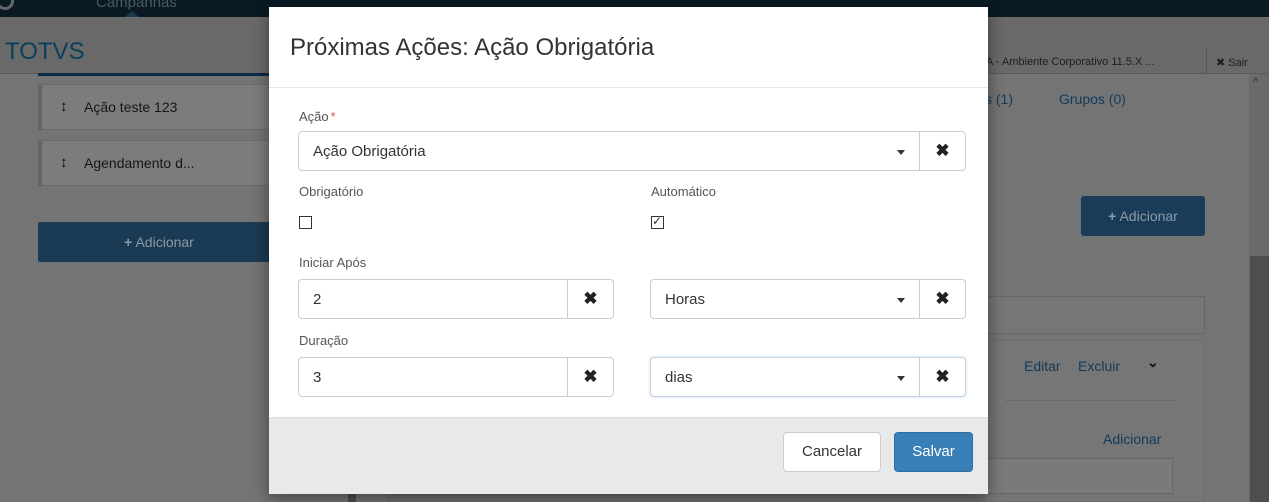  What do you see at coordinates (456, 377) in the screenshot?
I see `duracao-input: 3 ✖` at bounding box center [456, 377].